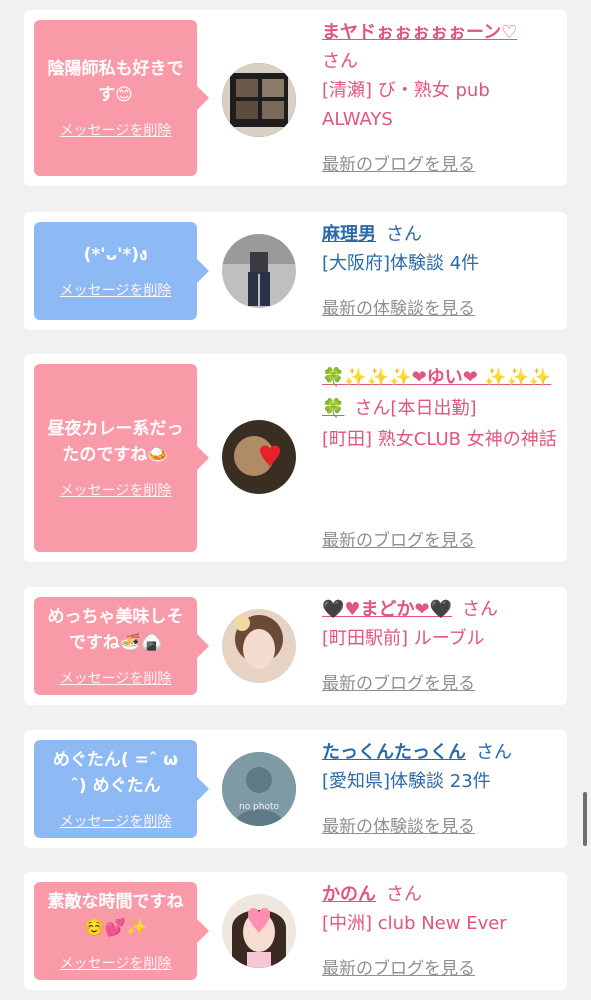 Image resolution: width=591 pixels, height=1000 pixels. What do you see at coordinates (349, 234) in the screenshot?
I see `user-name-link: 麻理男` at bounding box center [349, 234].